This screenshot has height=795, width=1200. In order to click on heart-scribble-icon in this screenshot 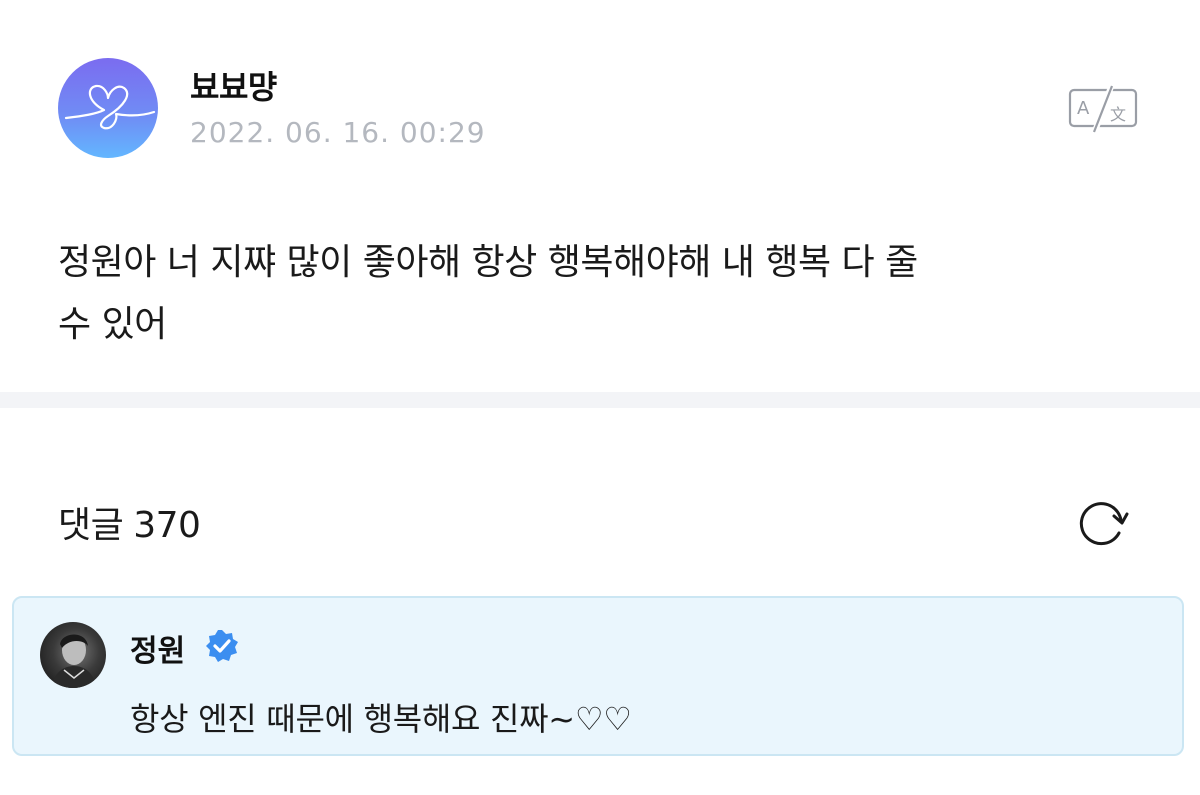, I will do `click(110, 107)`.